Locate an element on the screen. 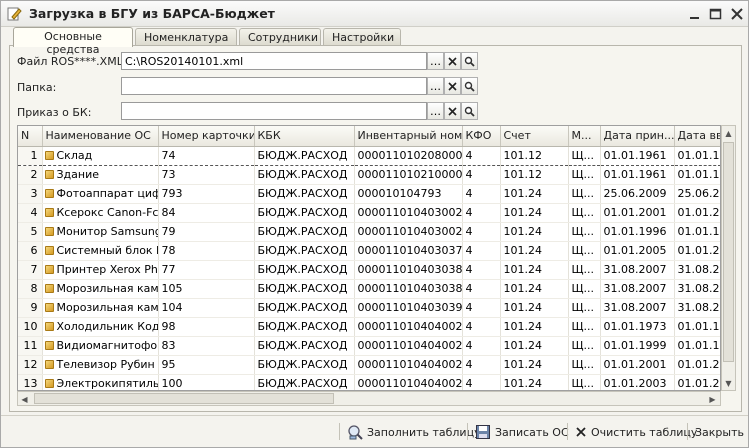 The image size is (749, 448). horizontal-scroll-thumb is located at coordinates (184, 398).